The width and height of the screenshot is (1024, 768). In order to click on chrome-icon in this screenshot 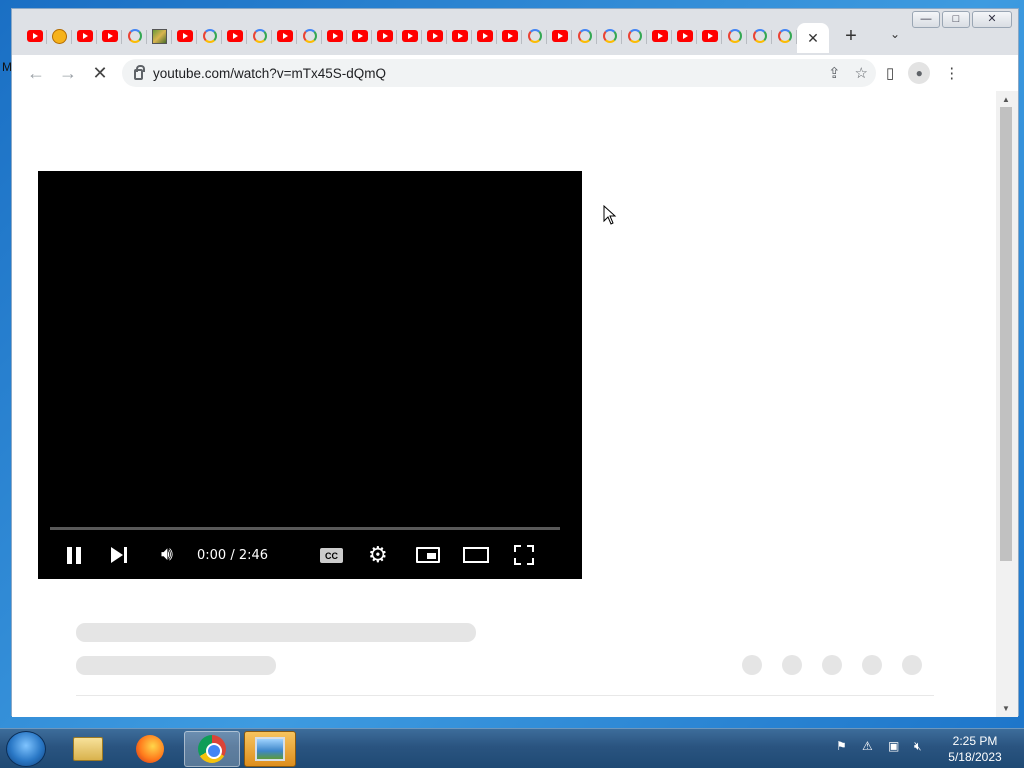, I will do `click(212, 749)`.